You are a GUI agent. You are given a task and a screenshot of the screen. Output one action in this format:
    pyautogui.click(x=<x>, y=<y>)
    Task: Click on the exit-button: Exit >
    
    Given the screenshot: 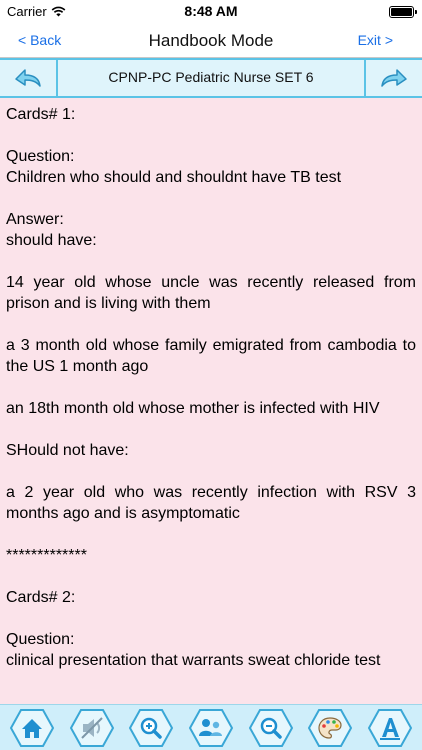 What is the action you would take?
    pyautogui.click(x=375, y=40)
    